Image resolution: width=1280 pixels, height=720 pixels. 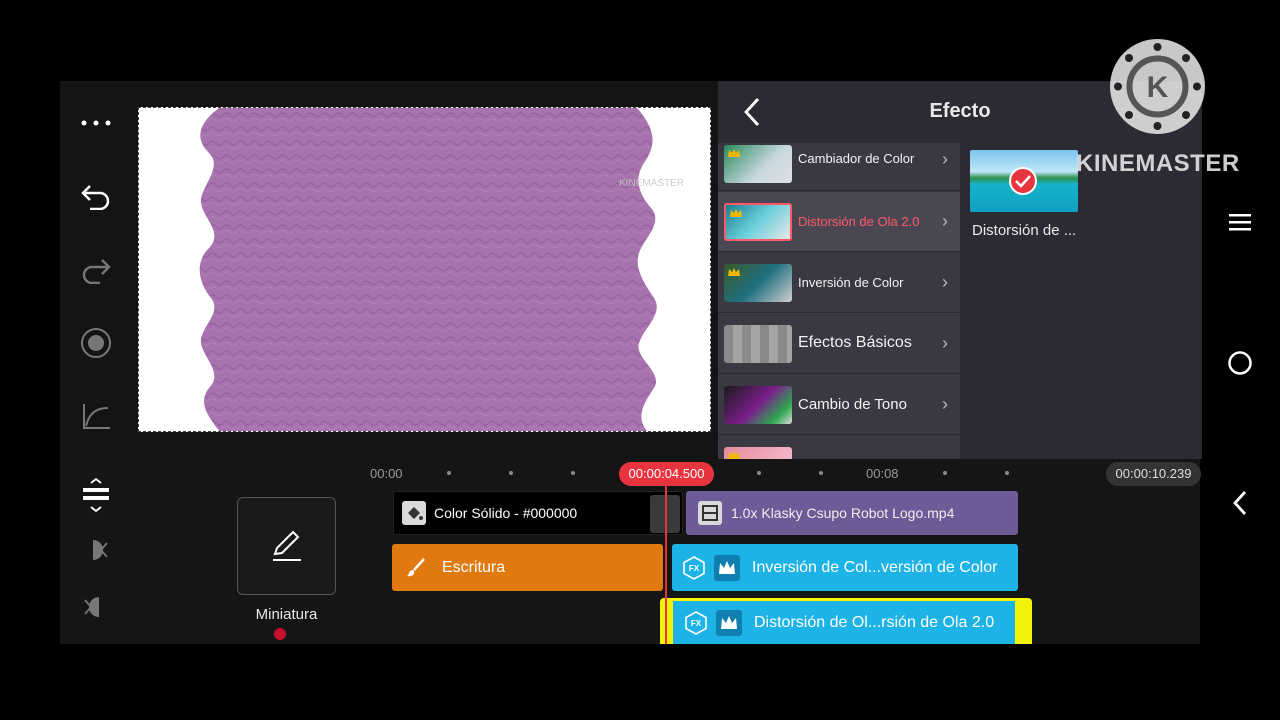 I want to click on effect-item-label: Cambiador de Color, so click(x=856, y=158).